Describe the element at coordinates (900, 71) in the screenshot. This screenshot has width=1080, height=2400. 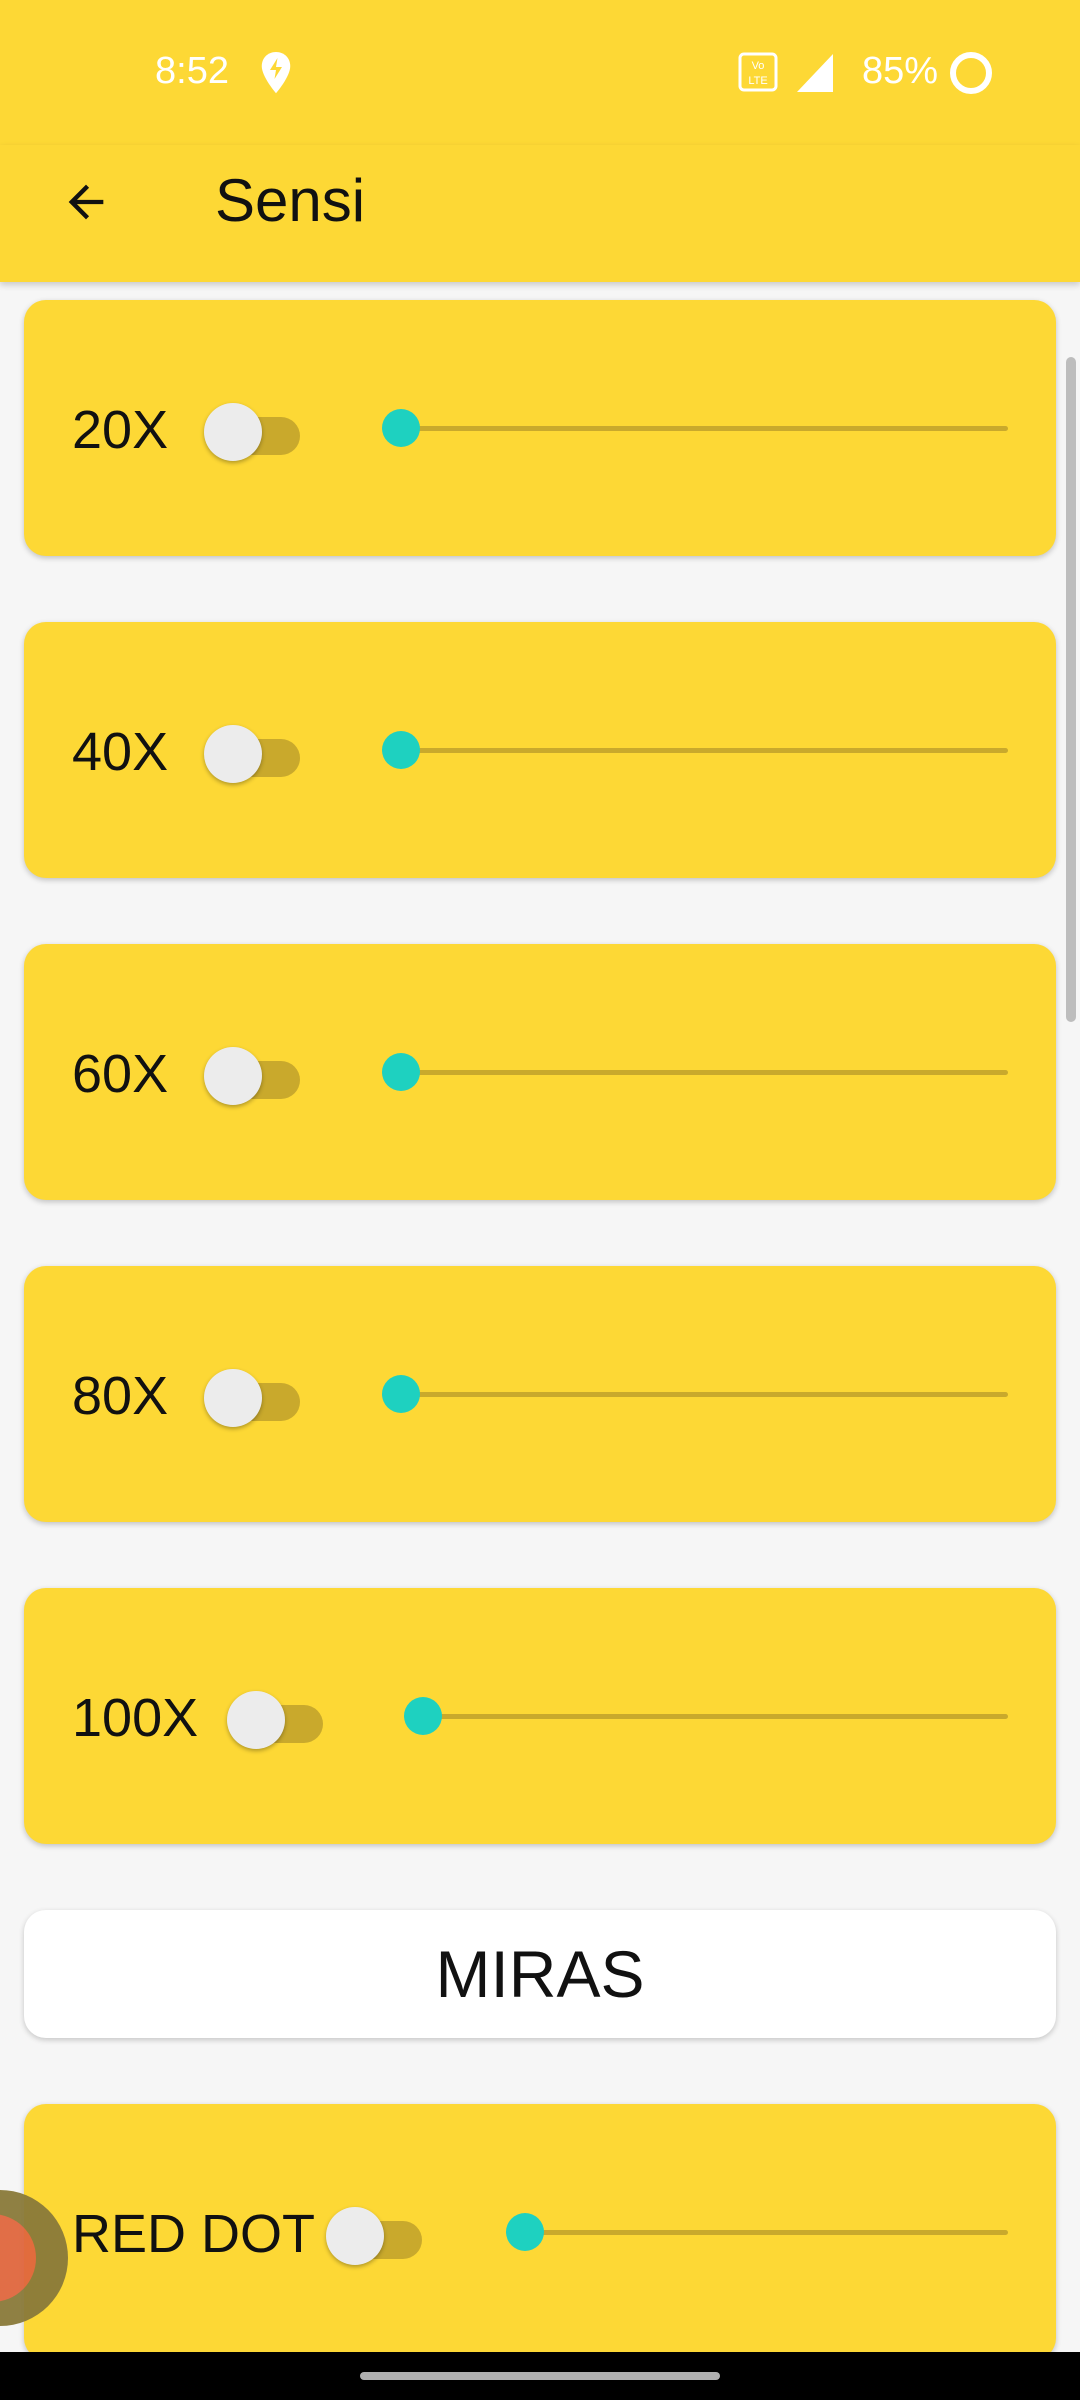
I see `battery-percent: 85%` at that location.